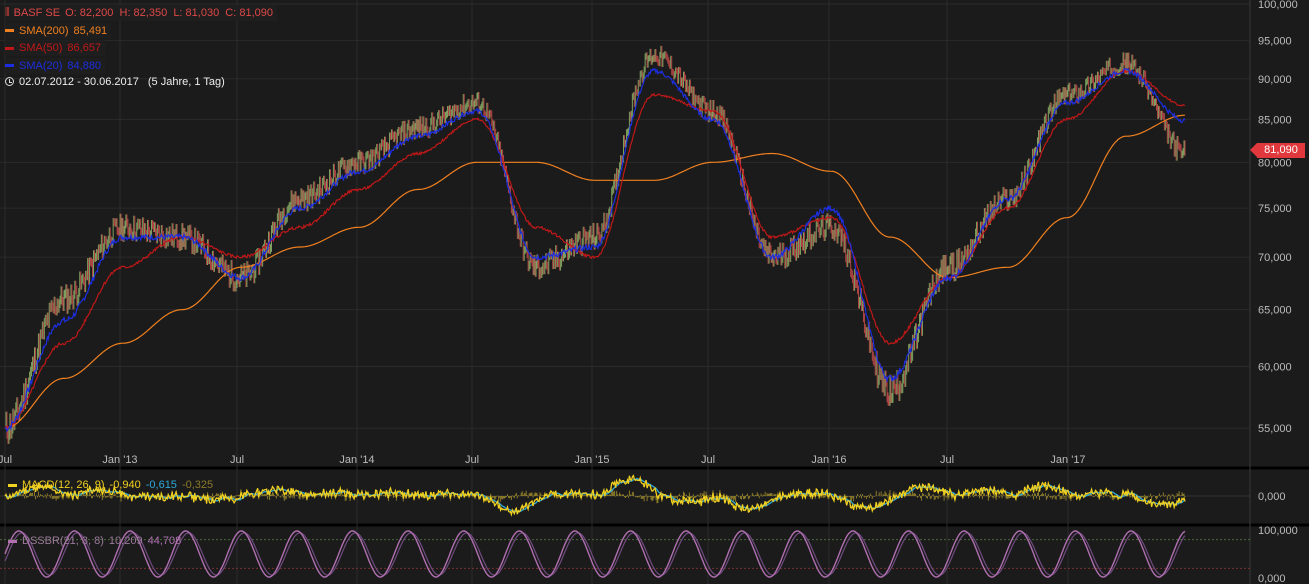 The height and width of the screenshot is (584, 1309). Describe the element at coordinates (125, 541) in the screenshot. I see `dss-value: 10,209` at that location.